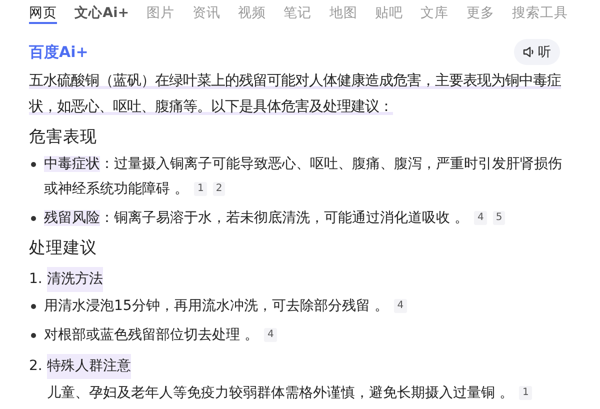  I want to click on list-text: 用清水浸泡15分钟，再用流水冲洗，可去除部分残留 。 4, so click(225, 306).